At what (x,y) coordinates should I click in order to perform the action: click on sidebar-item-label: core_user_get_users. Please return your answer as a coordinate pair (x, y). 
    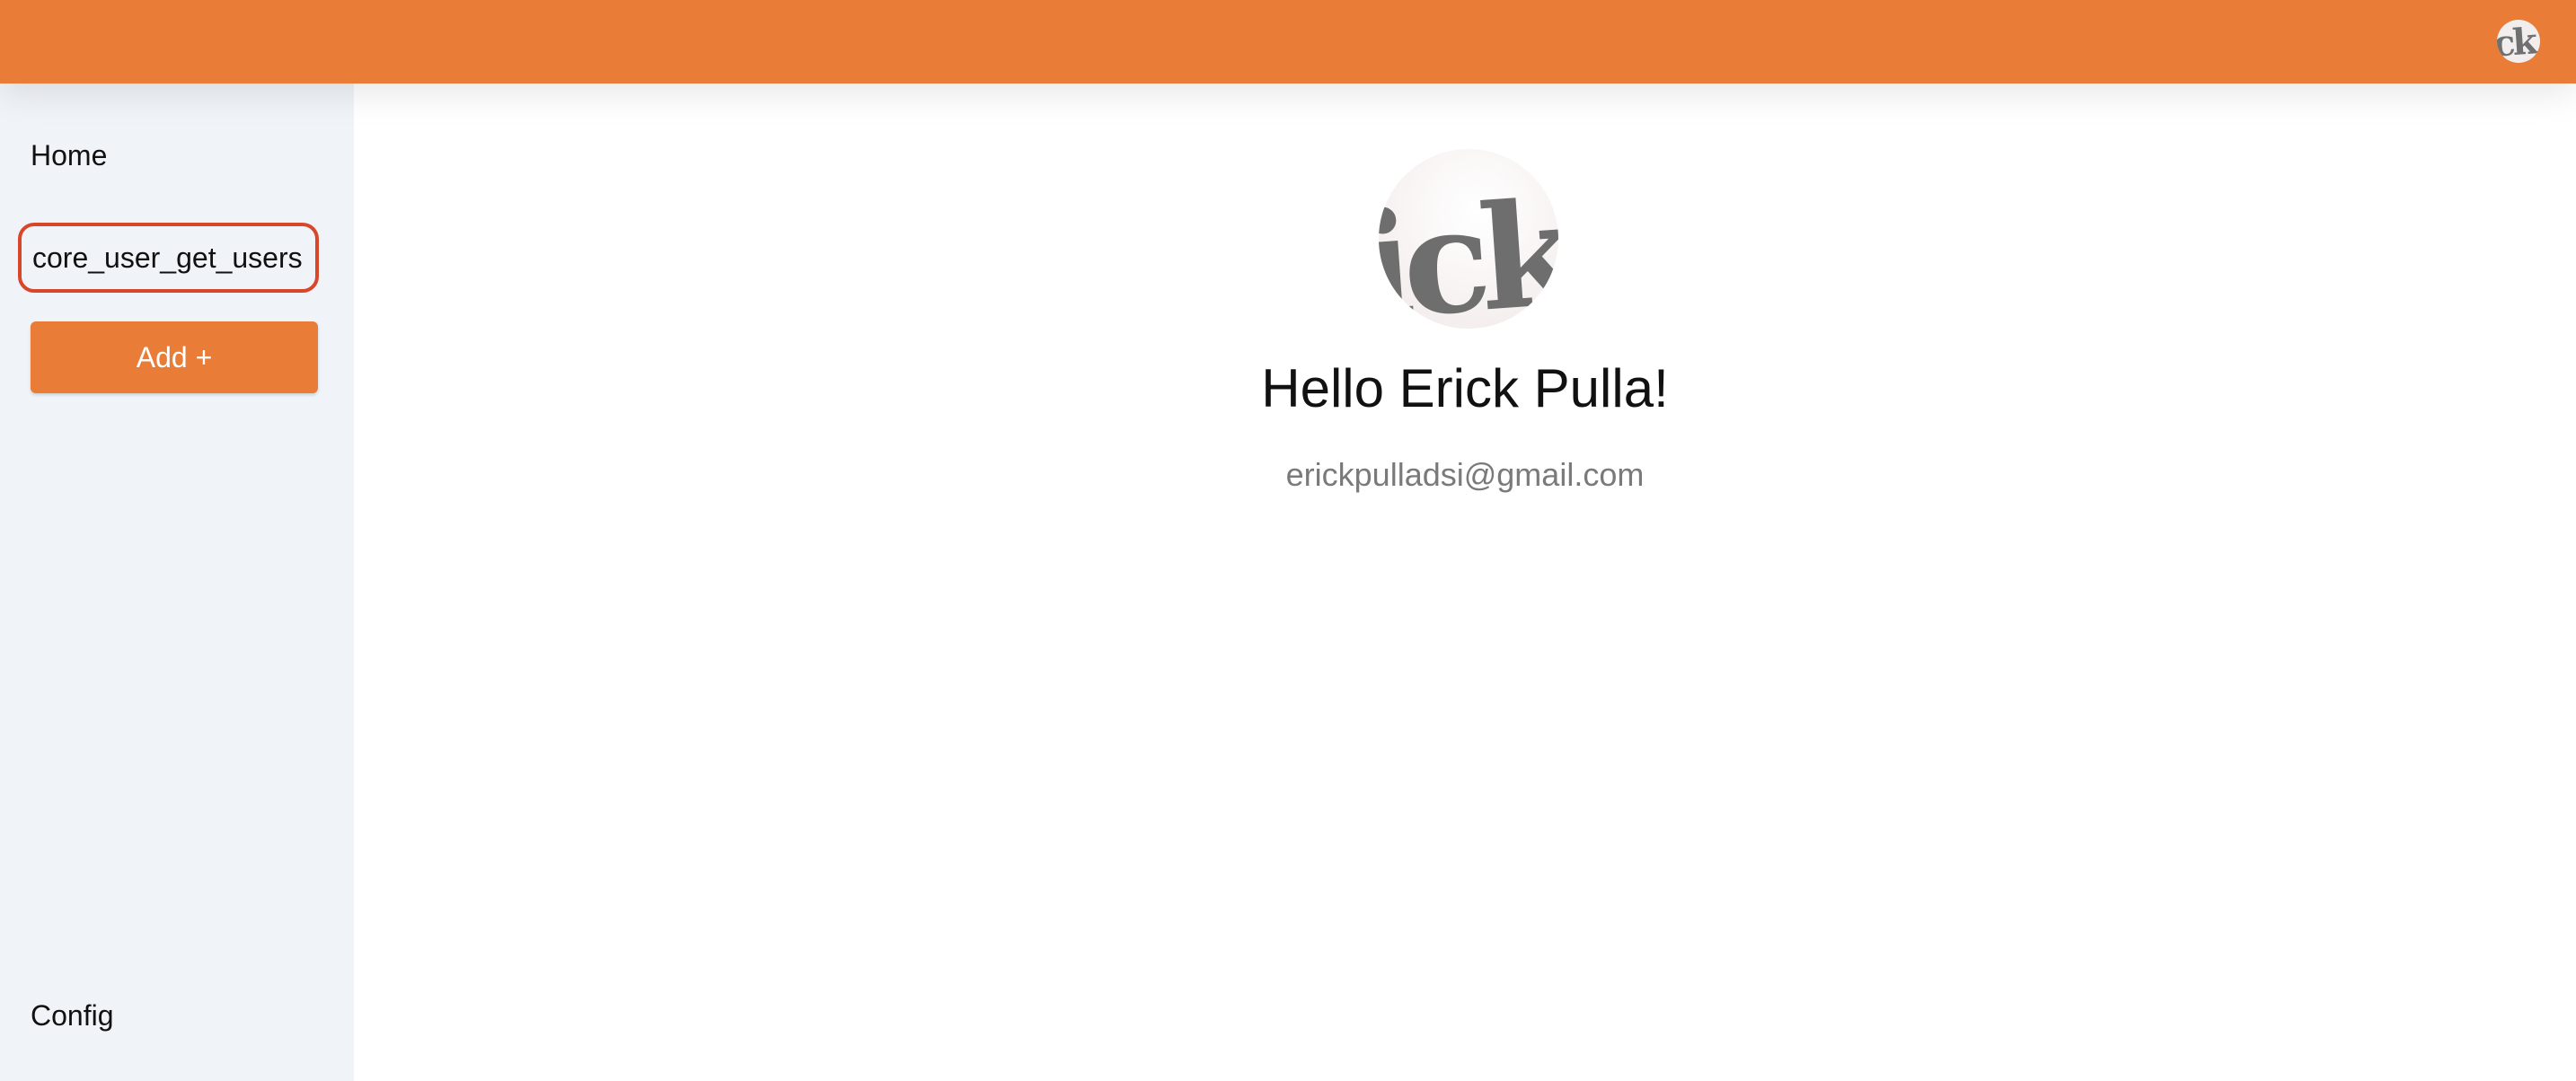
    Looking at the image, I should click on (167, 257).